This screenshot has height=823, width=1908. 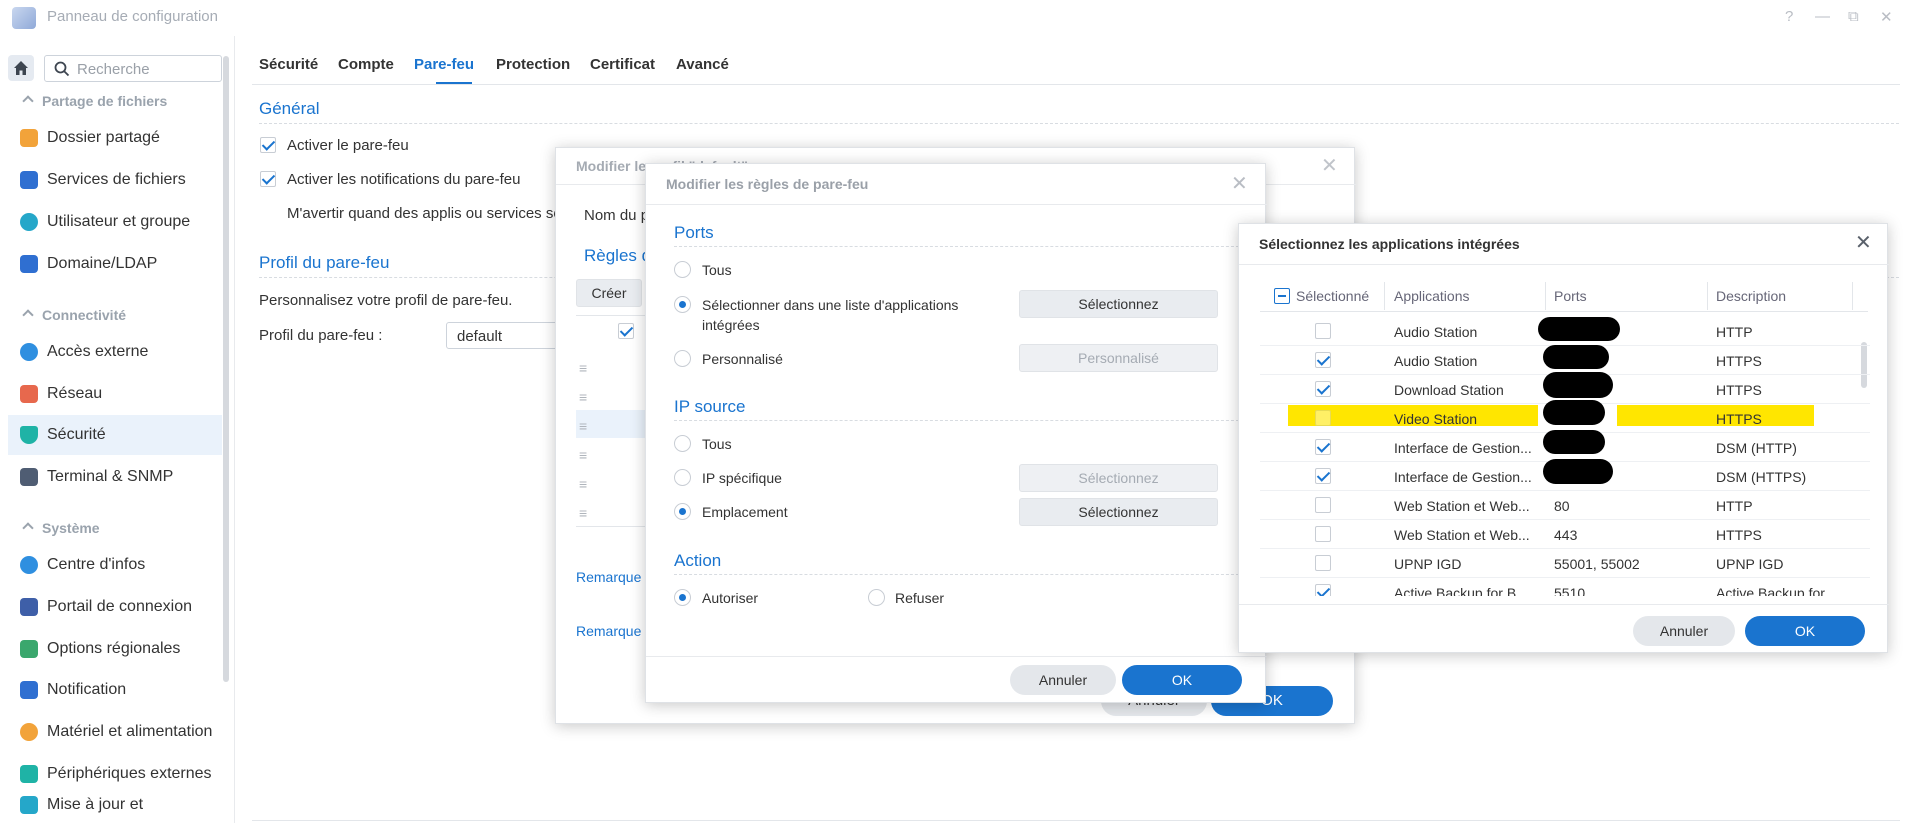 I want to click on tab-advanced: Avancé, so click(x=702, y=64).